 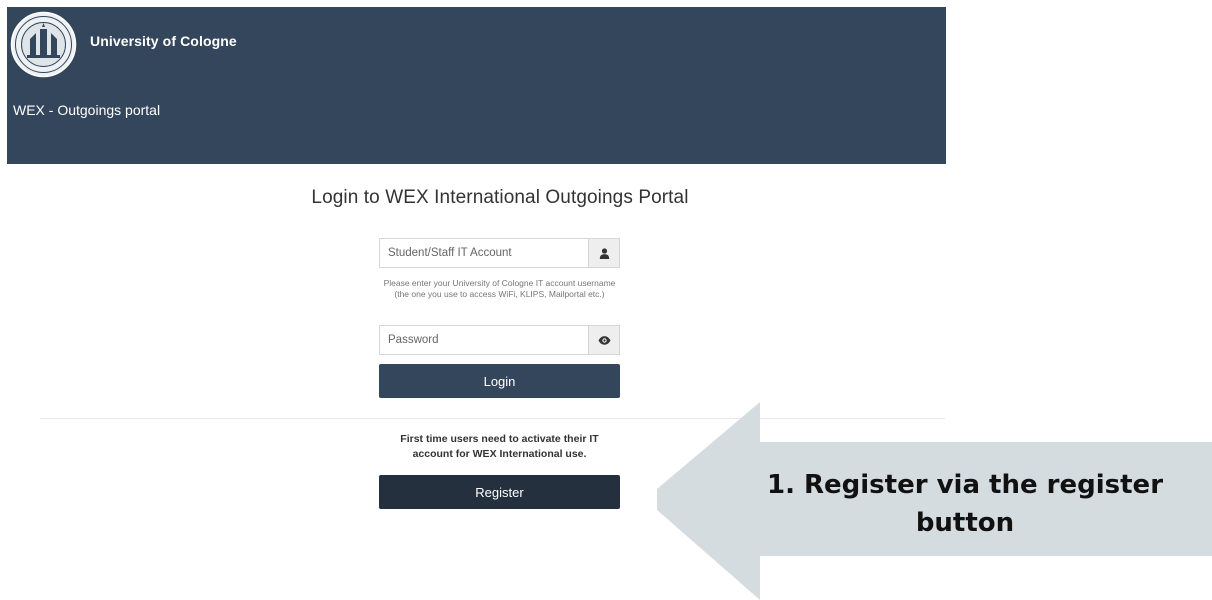 What do you see at coordinates (965, 504) in the screenshot?
I see `annotation-callout: 1. Register via the register button` at bounding box center [965, 504].